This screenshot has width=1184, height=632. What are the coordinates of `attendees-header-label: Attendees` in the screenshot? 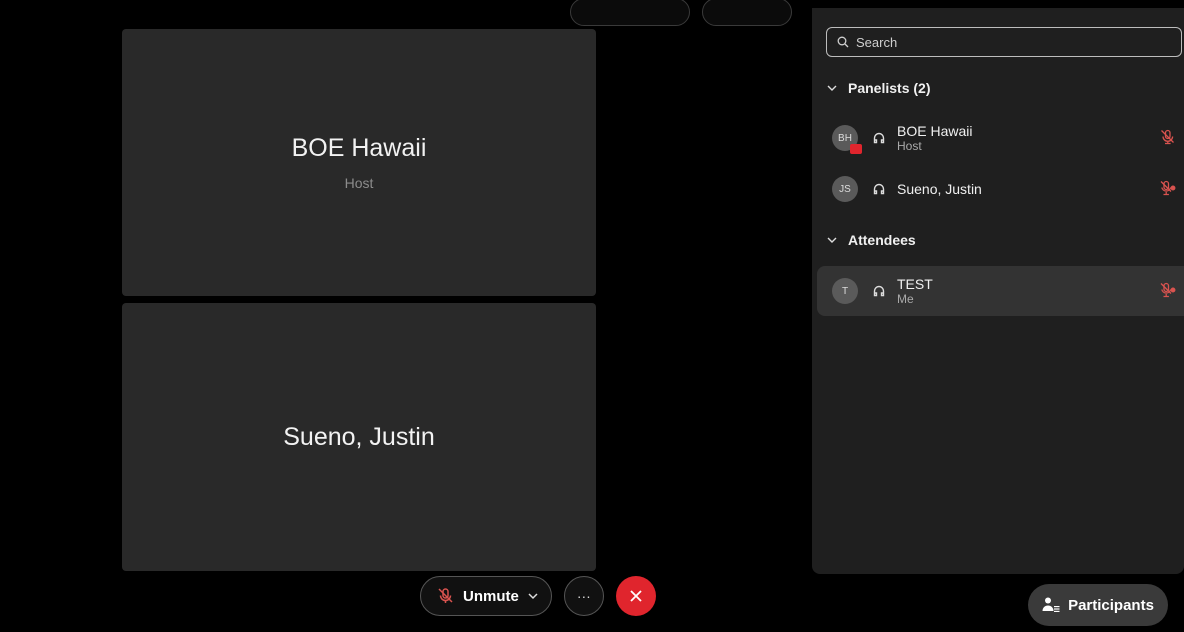 It's located at (882, 240).